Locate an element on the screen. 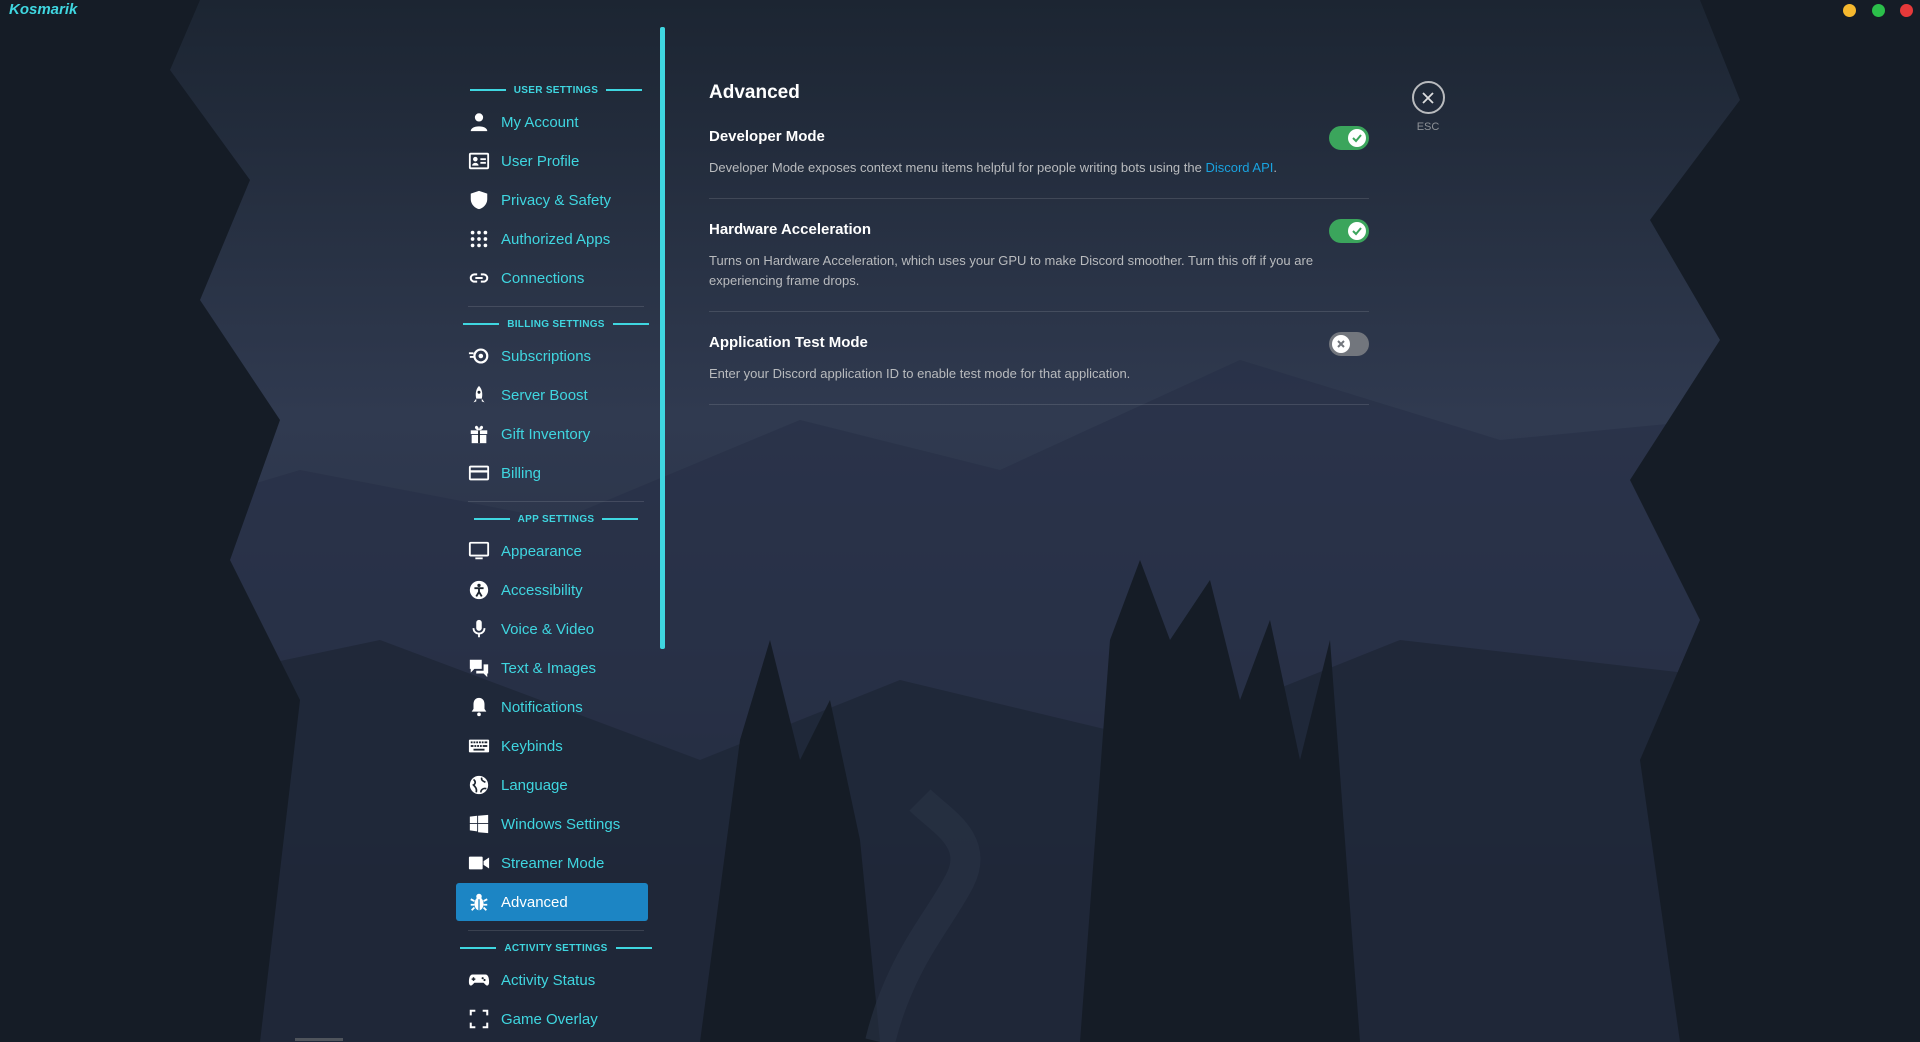 This screenshot has height=1042, width=1920. sidebar-item-server-boost: Server Boost is located at coordinates (552, 395).